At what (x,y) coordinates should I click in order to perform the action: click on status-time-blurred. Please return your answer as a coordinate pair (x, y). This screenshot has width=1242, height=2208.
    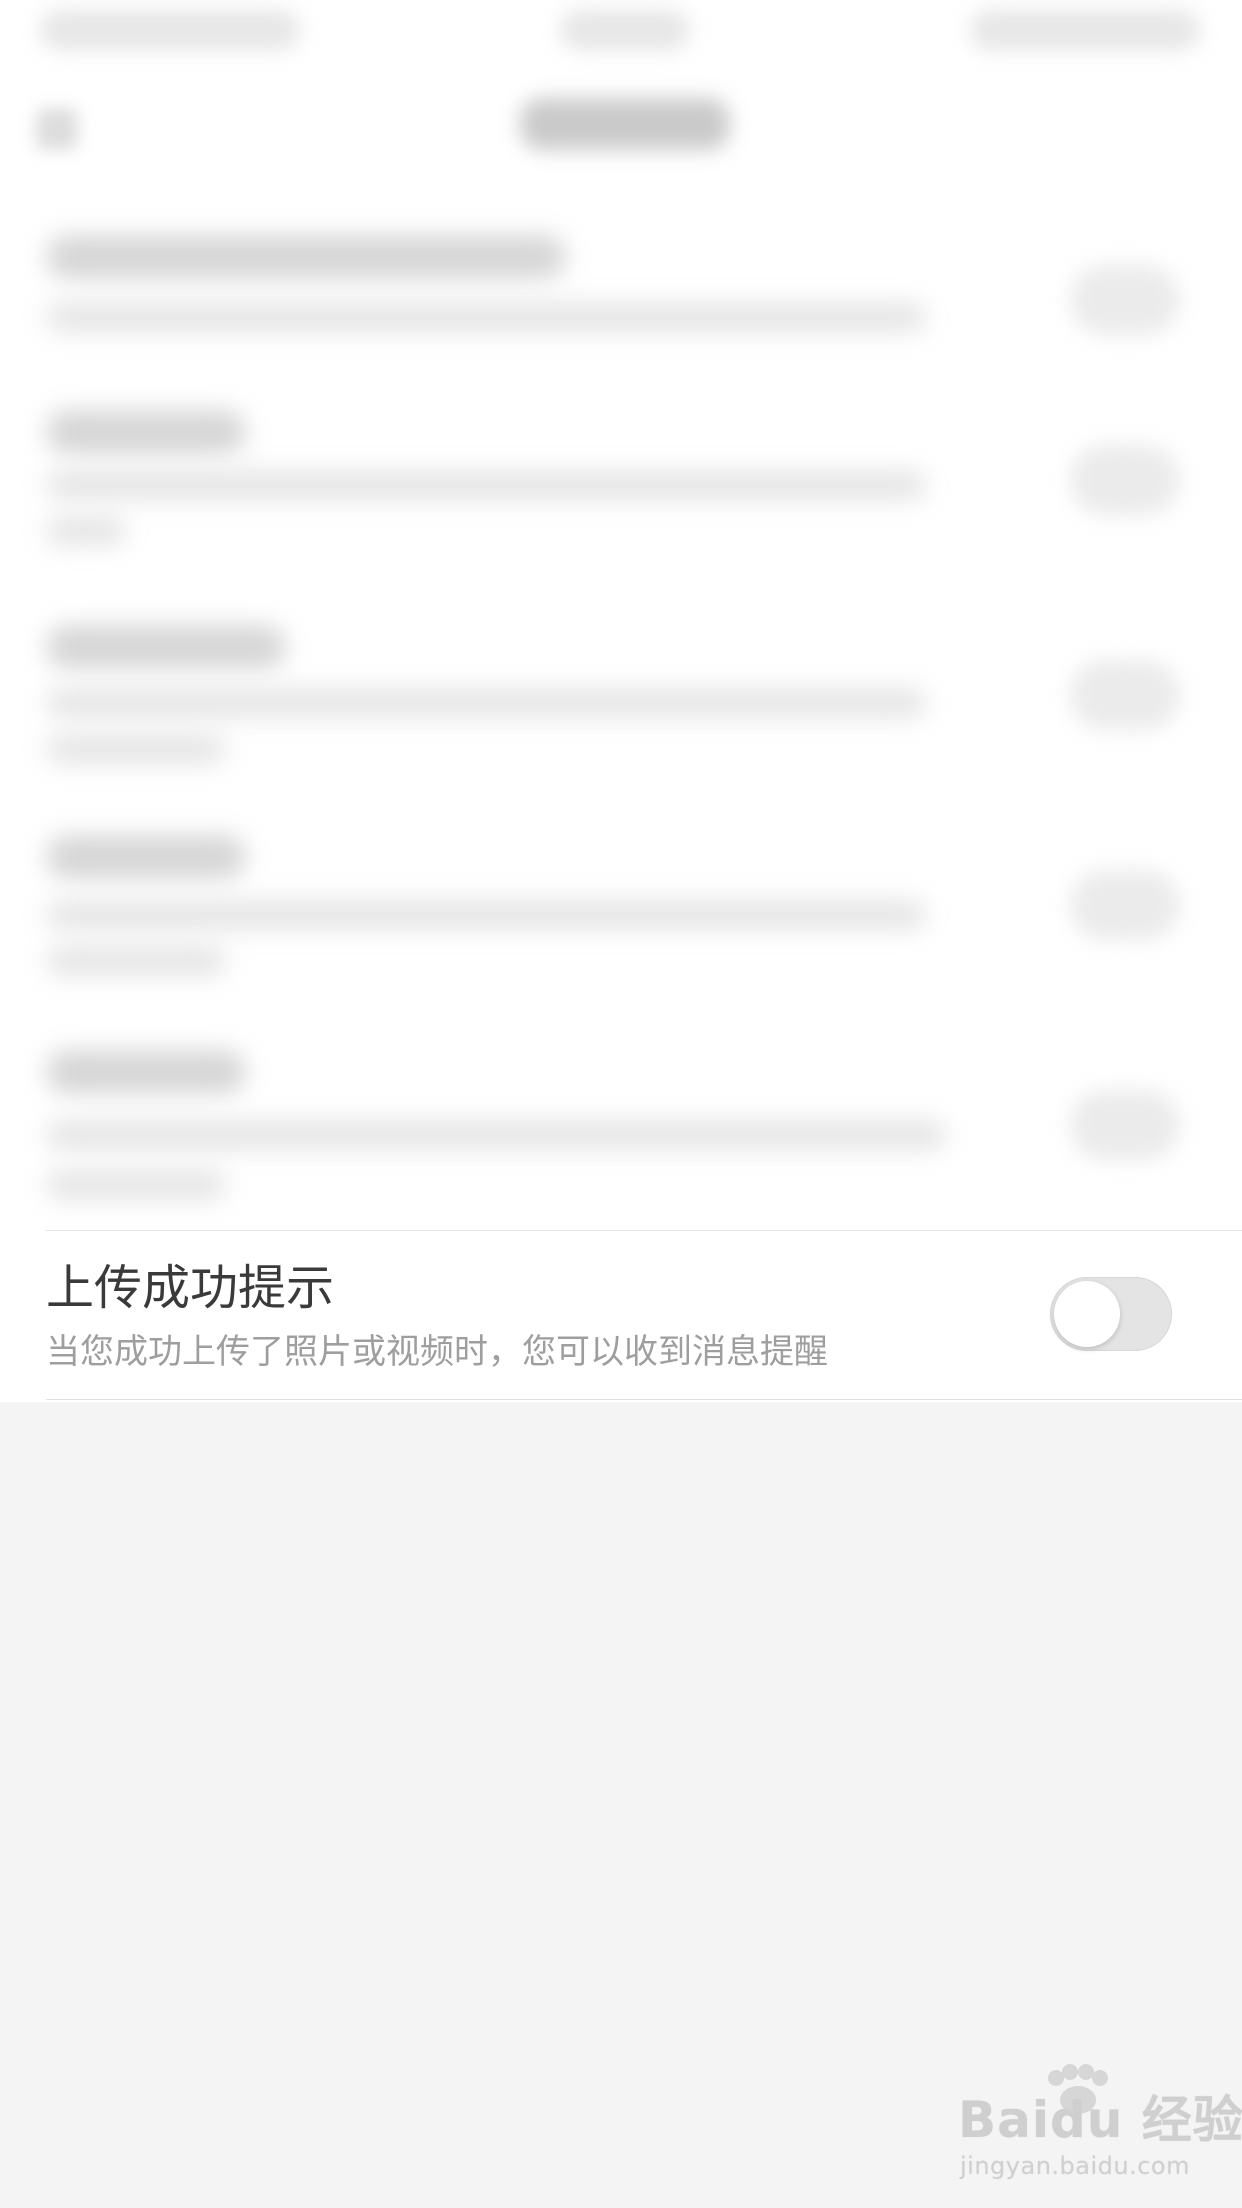
    Looking at the image, I should click on (625, 30).